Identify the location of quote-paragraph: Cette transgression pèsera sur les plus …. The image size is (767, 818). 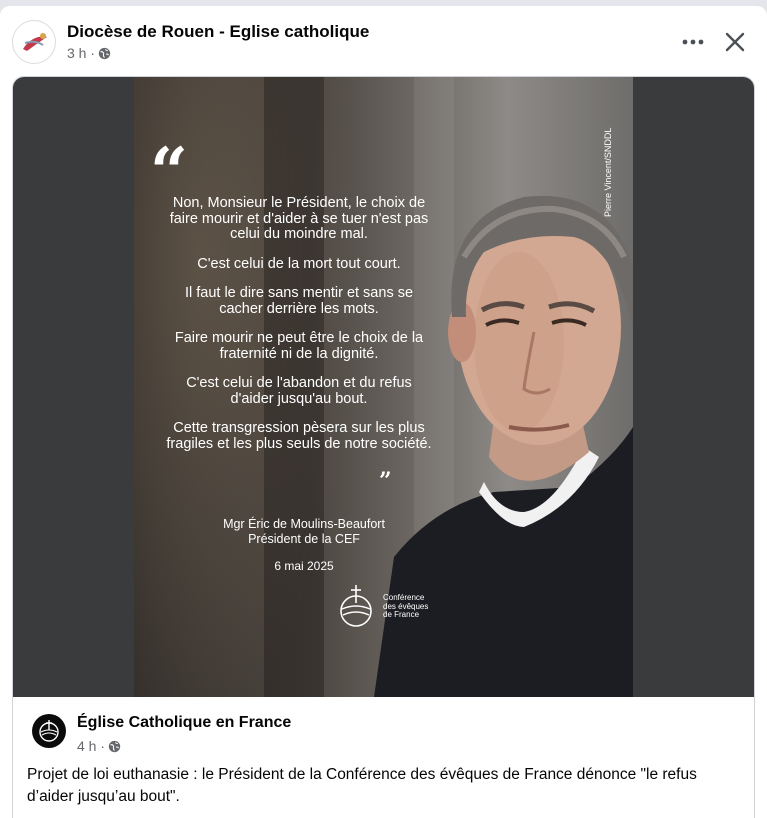
(299, 436).